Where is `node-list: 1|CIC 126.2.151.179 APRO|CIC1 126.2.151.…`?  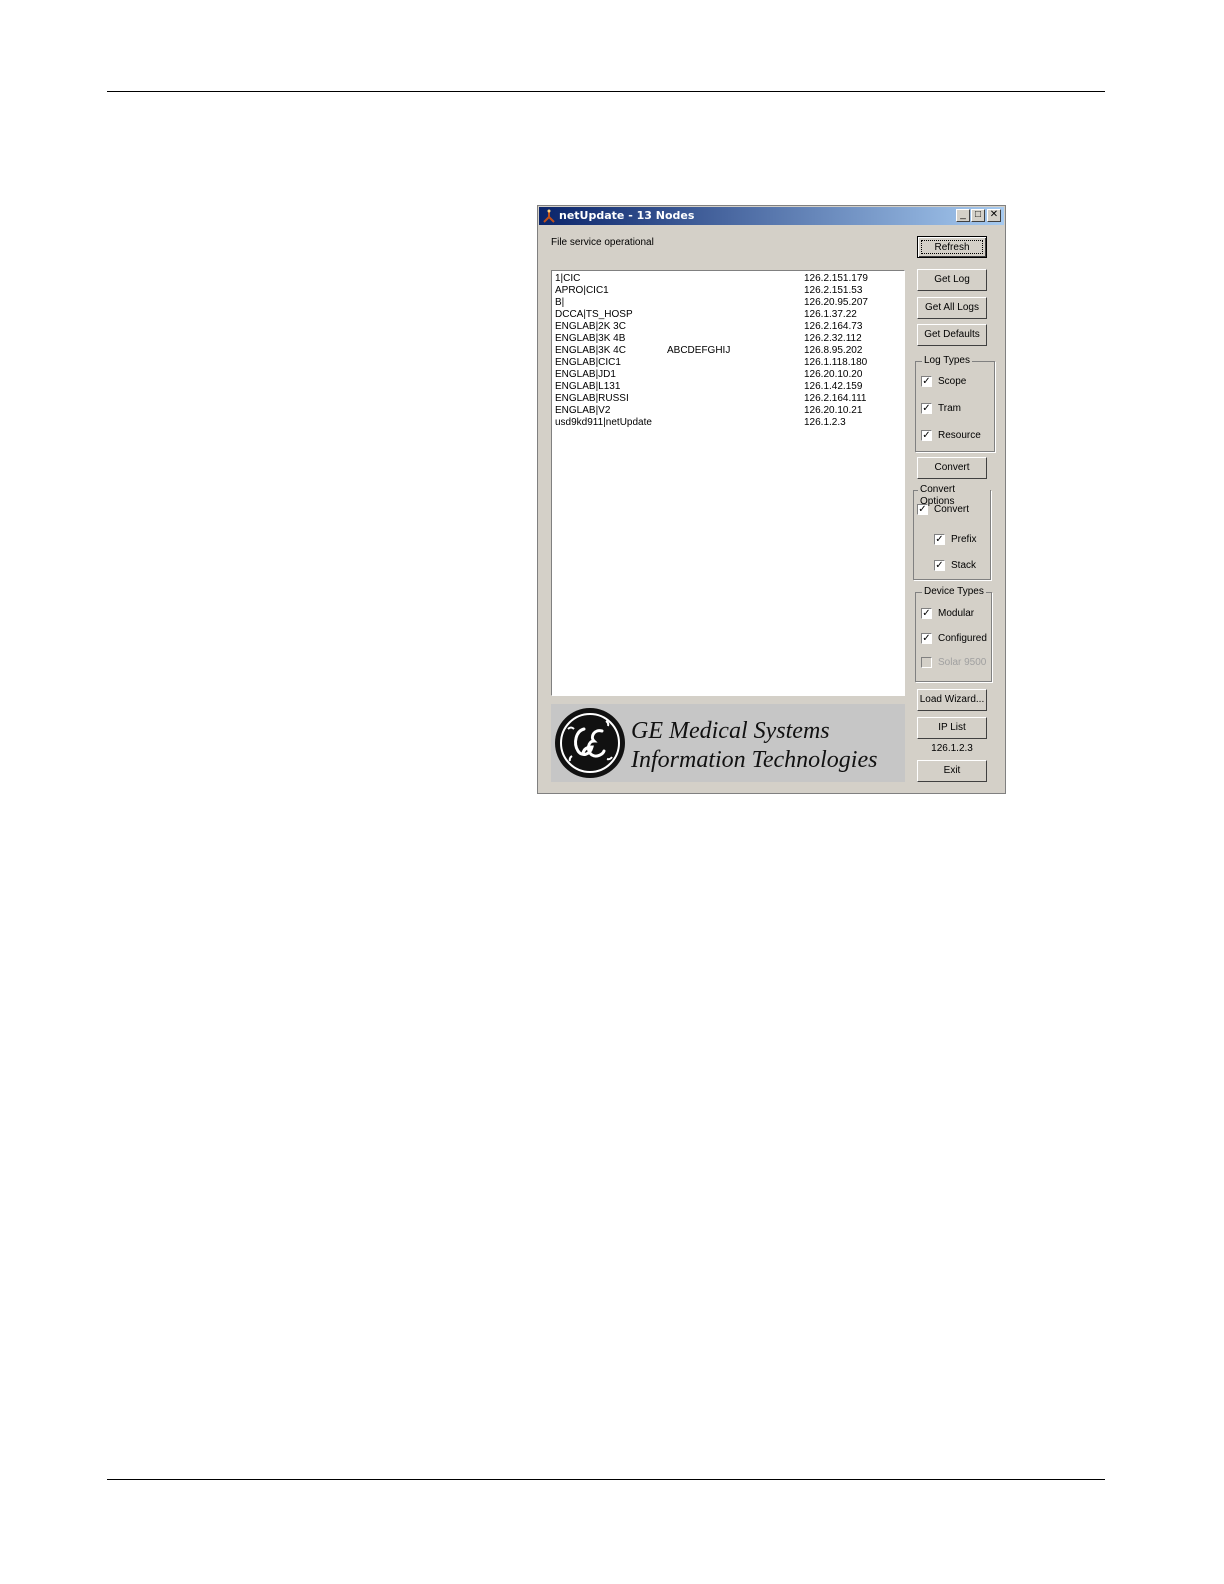
node-list: 1|CIC 126.2.151.179 APRO|CIC1 126.2.151.… is located at coordinates (728, 483).